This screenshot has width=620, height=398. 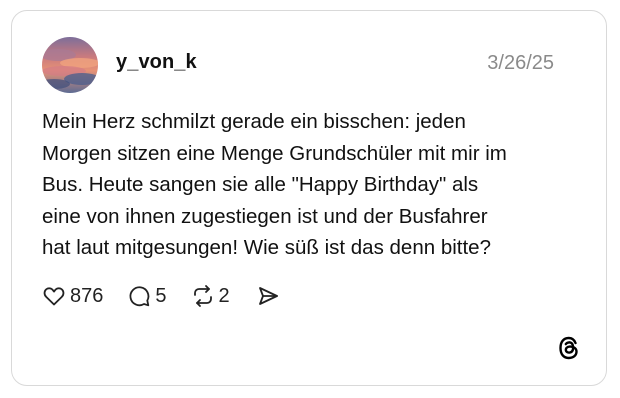 I want to click on like-button: 876, so click(x=72, y=296).